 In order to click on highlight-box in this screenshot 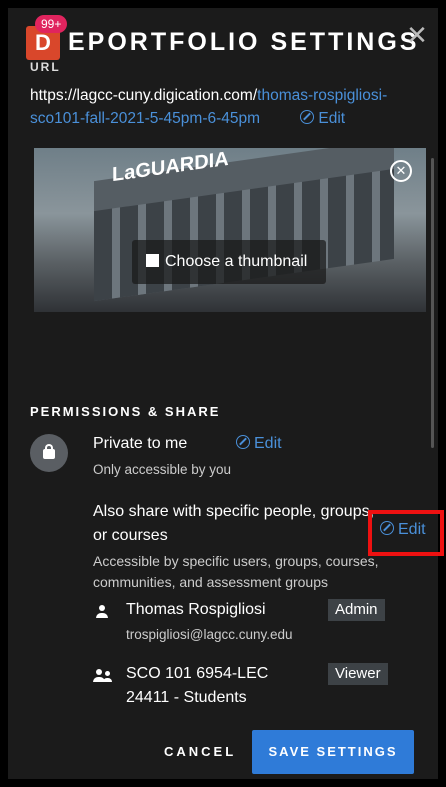, I will do `click(406, 533)`.